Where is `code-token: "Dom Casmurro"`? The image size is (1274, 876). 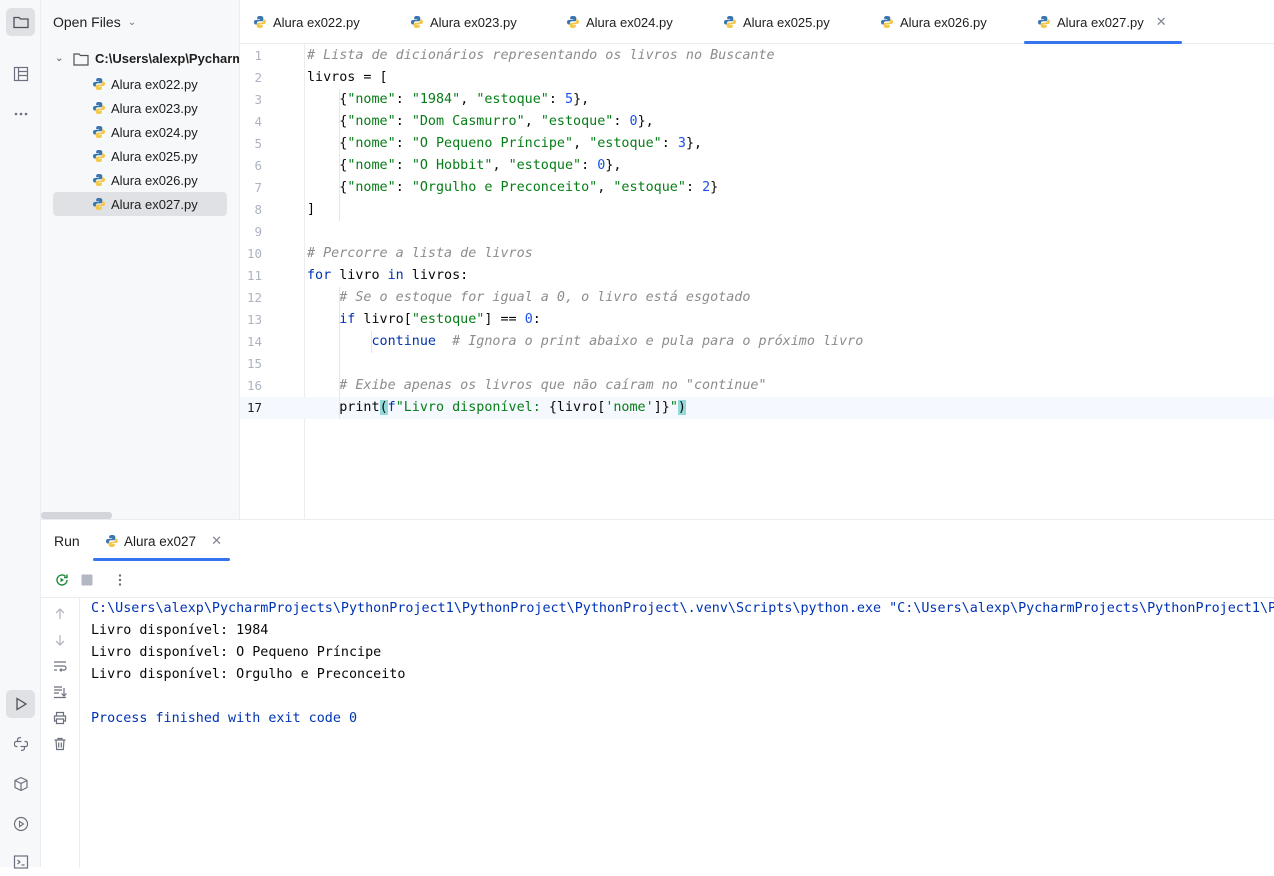
code-token: "Dom Casmurro" is located at coordinates (468, 121).